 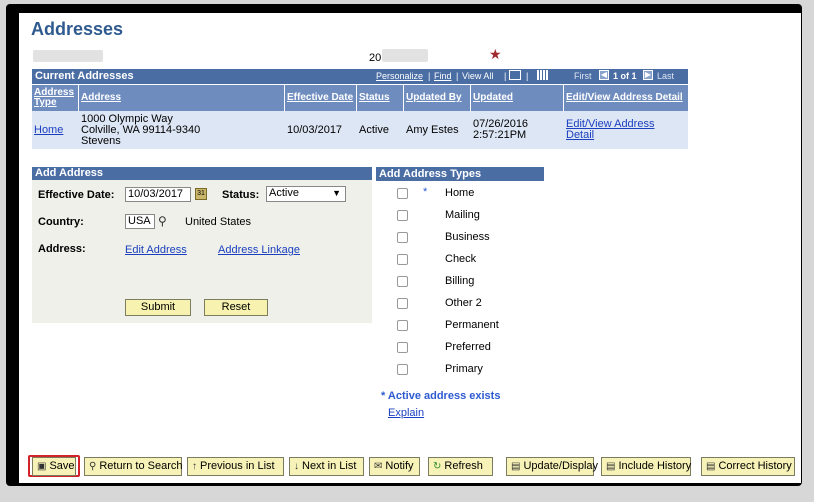 I want to click on address-type-row: Permanent, so click(x=466, y=326).